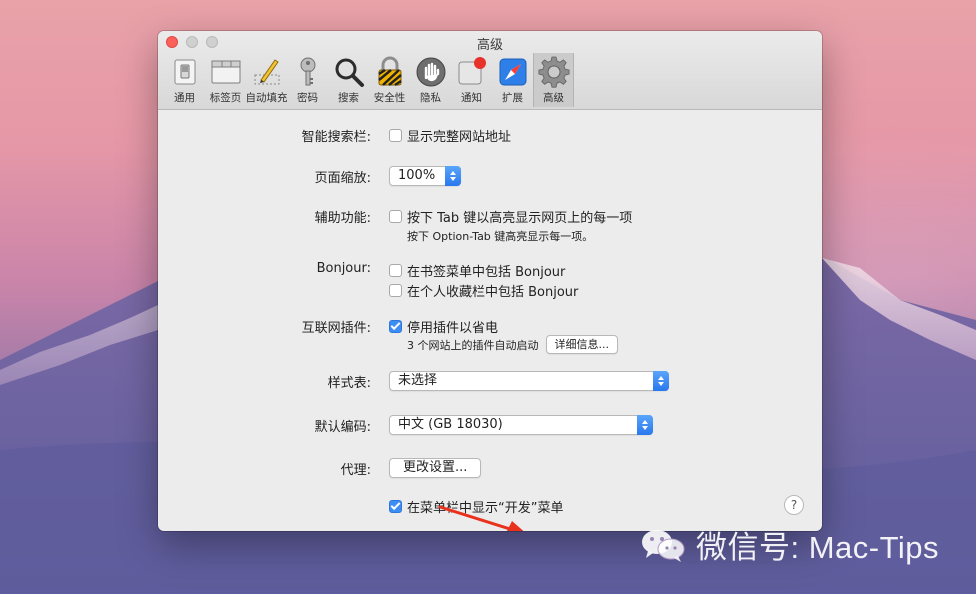 This screenshot has width=976, height=594. I want to click on tab-highlight-checkbox, so click(395, 216).